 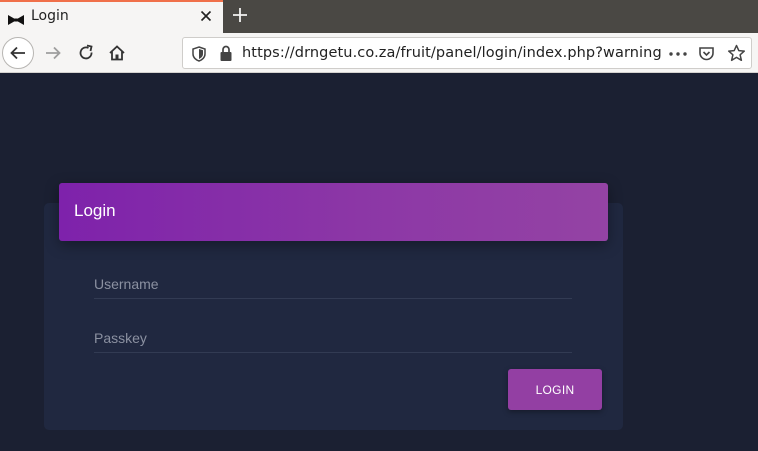 I want to click on tab-login: Login, so click(x=111, y=16).